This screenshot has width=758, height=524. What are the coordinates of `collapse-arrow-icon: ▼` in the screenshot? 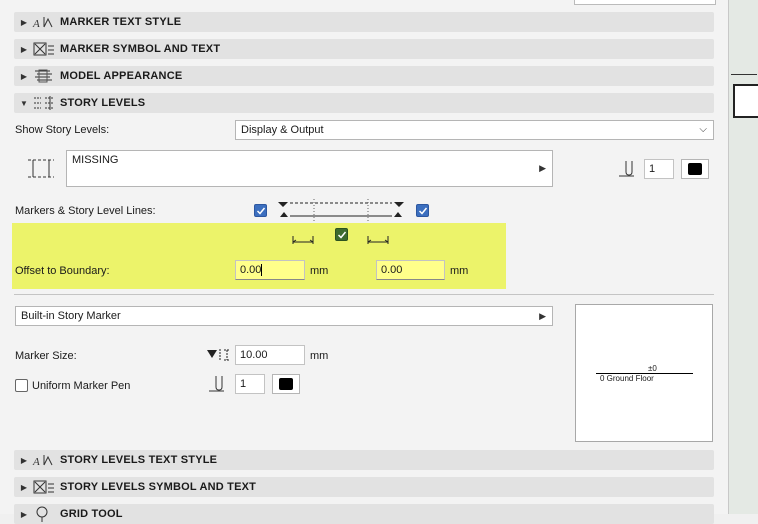 It's located at (24, 103).